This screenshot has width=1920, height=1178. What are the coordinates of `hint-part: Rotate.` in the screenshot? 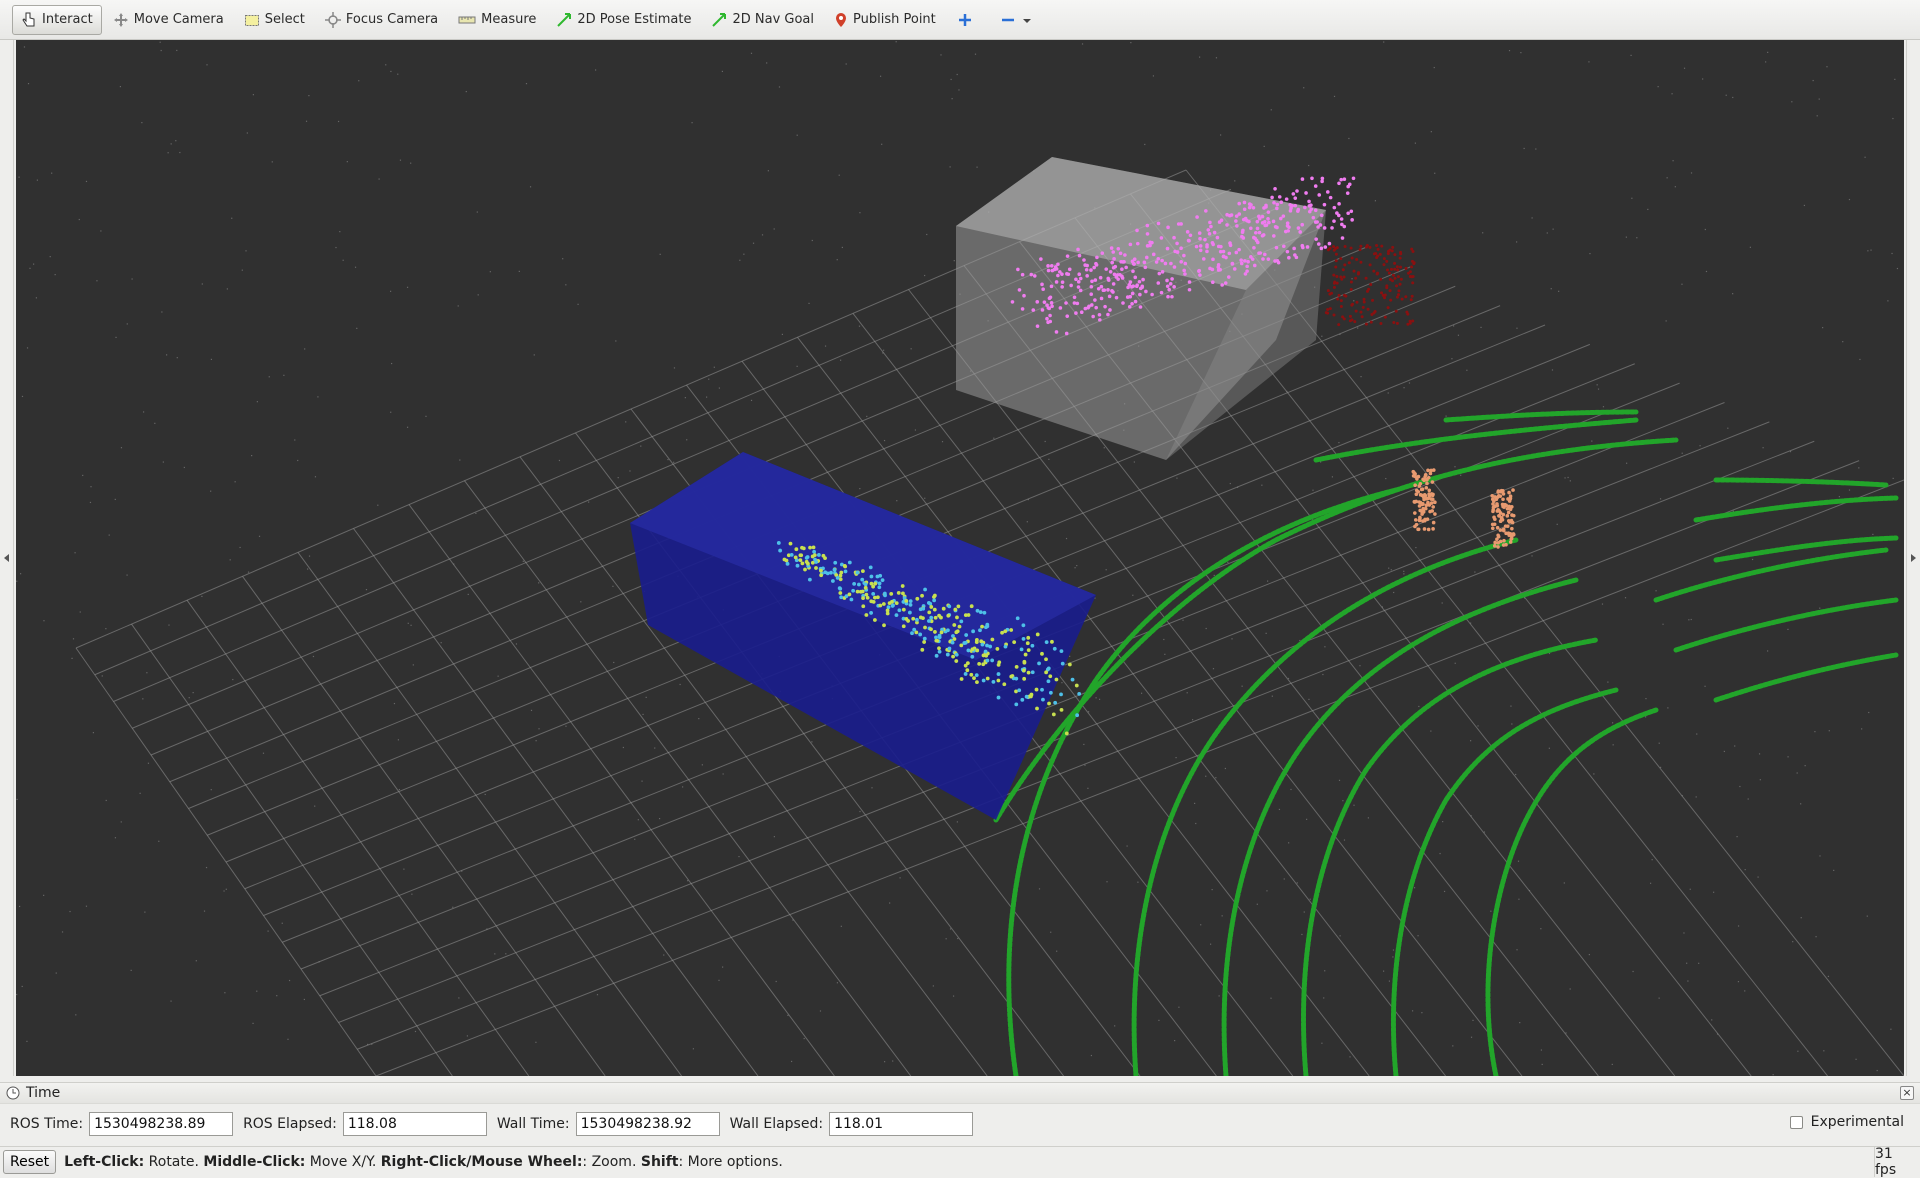 It's located at (173, 1162).